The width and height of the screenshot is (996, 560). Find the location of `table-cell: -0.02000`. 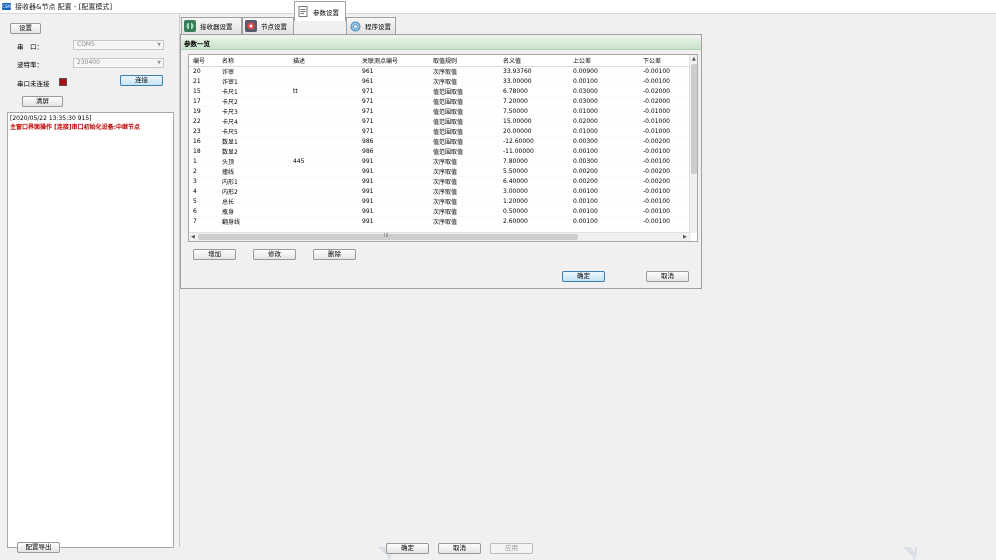

table-cell: -0.02000 is located at coordinates (664, 101).